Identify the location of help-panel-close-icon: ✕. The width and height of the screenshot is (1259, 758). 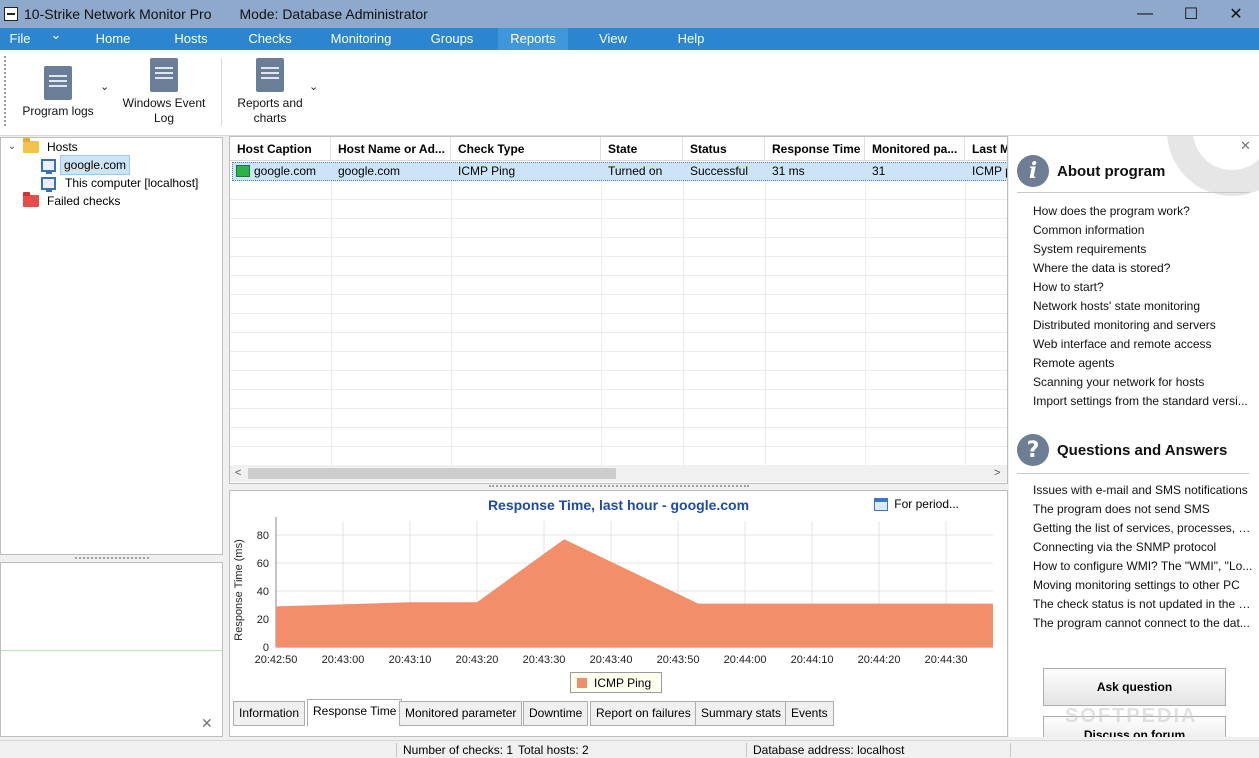
(1245, 146).